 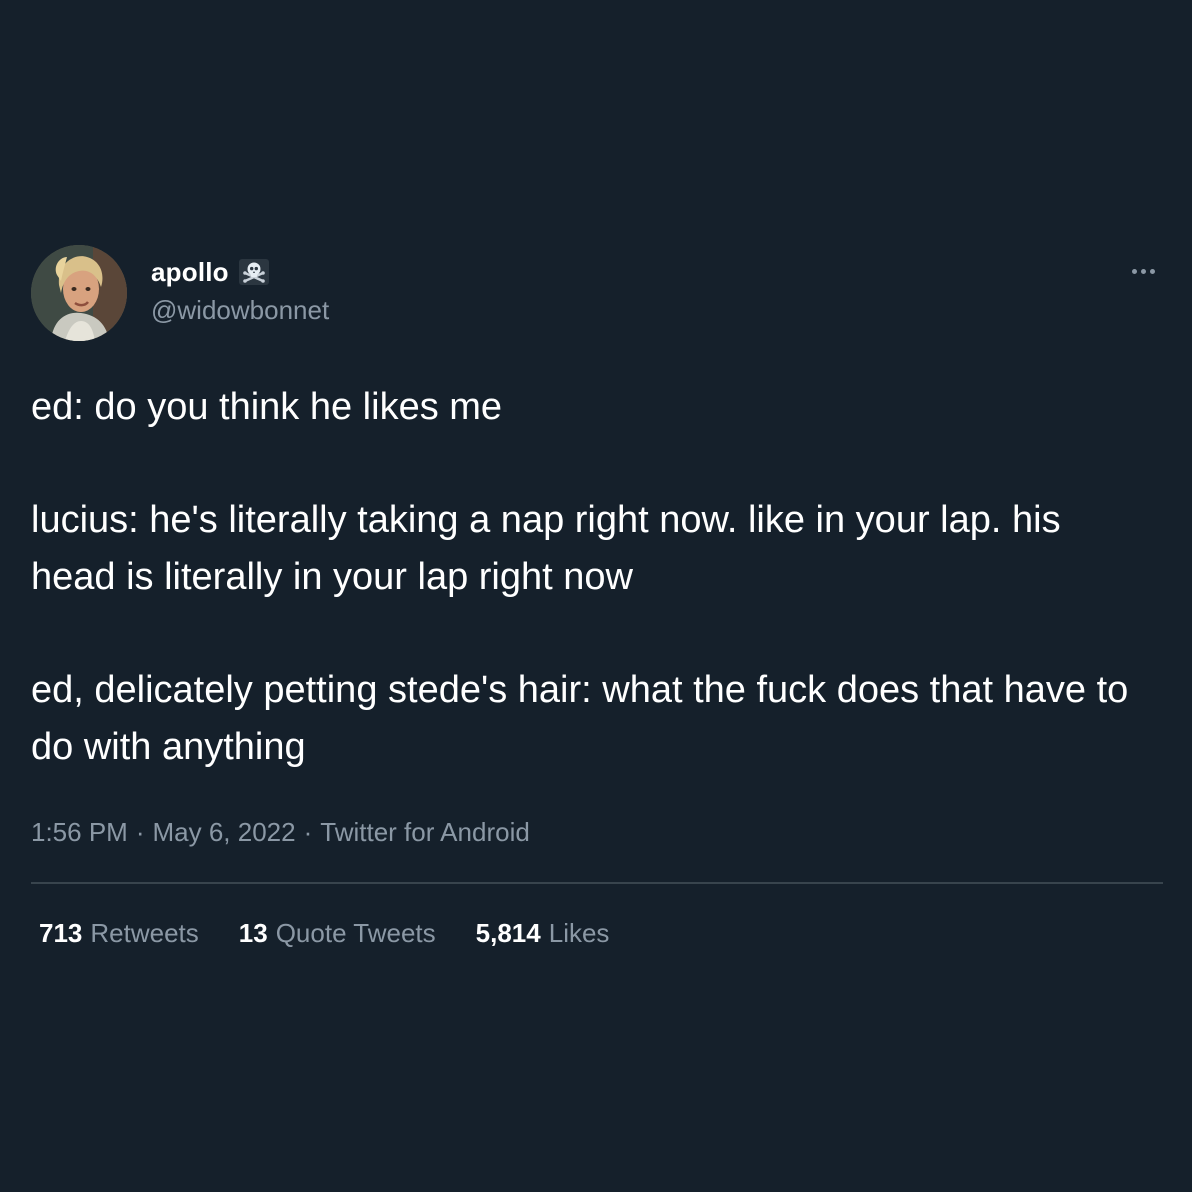 What do you see at coordinates (79, 832) in the screenshot?
I see `tweet-time: 1:56 PM` at bounding box center [79, 832].